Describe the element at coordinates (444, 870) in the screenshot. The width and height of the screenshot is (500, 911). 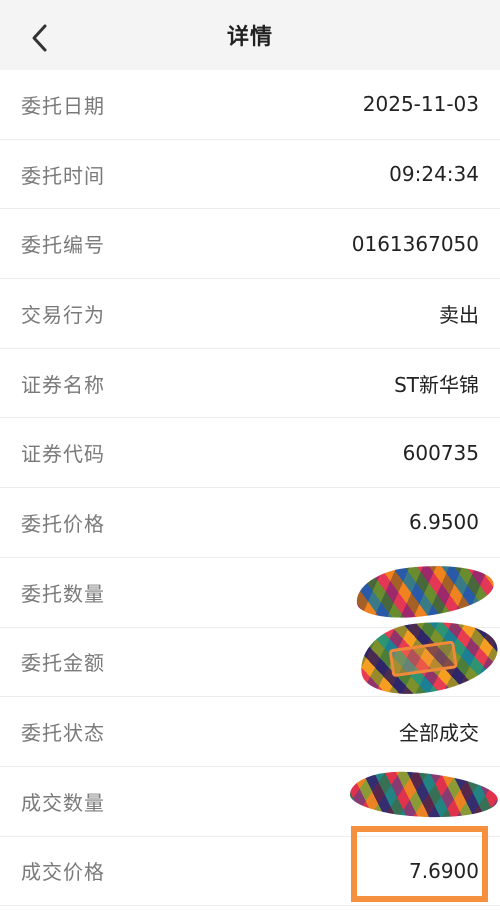
I see `row-value: 7.6900` at that location.